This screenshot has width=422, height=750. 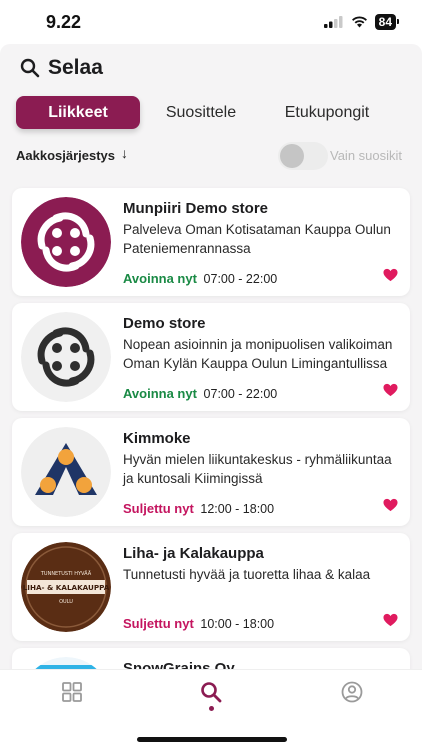 What do you see at coordinates (237, 624) in the screenshot?
I see `opening-hours: 10:00 - 18:00` at bounding box center [237, 624].